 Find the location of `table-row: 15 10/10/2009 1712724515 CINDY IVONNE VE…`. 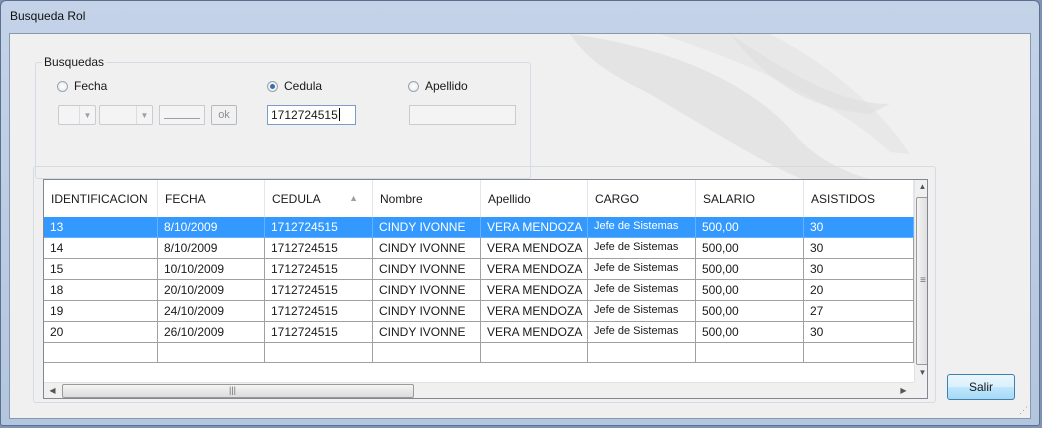

table-row: 15 10/10/2009 1712724515 CINDY IVONNE VE… is located at coordinates (479, 269).